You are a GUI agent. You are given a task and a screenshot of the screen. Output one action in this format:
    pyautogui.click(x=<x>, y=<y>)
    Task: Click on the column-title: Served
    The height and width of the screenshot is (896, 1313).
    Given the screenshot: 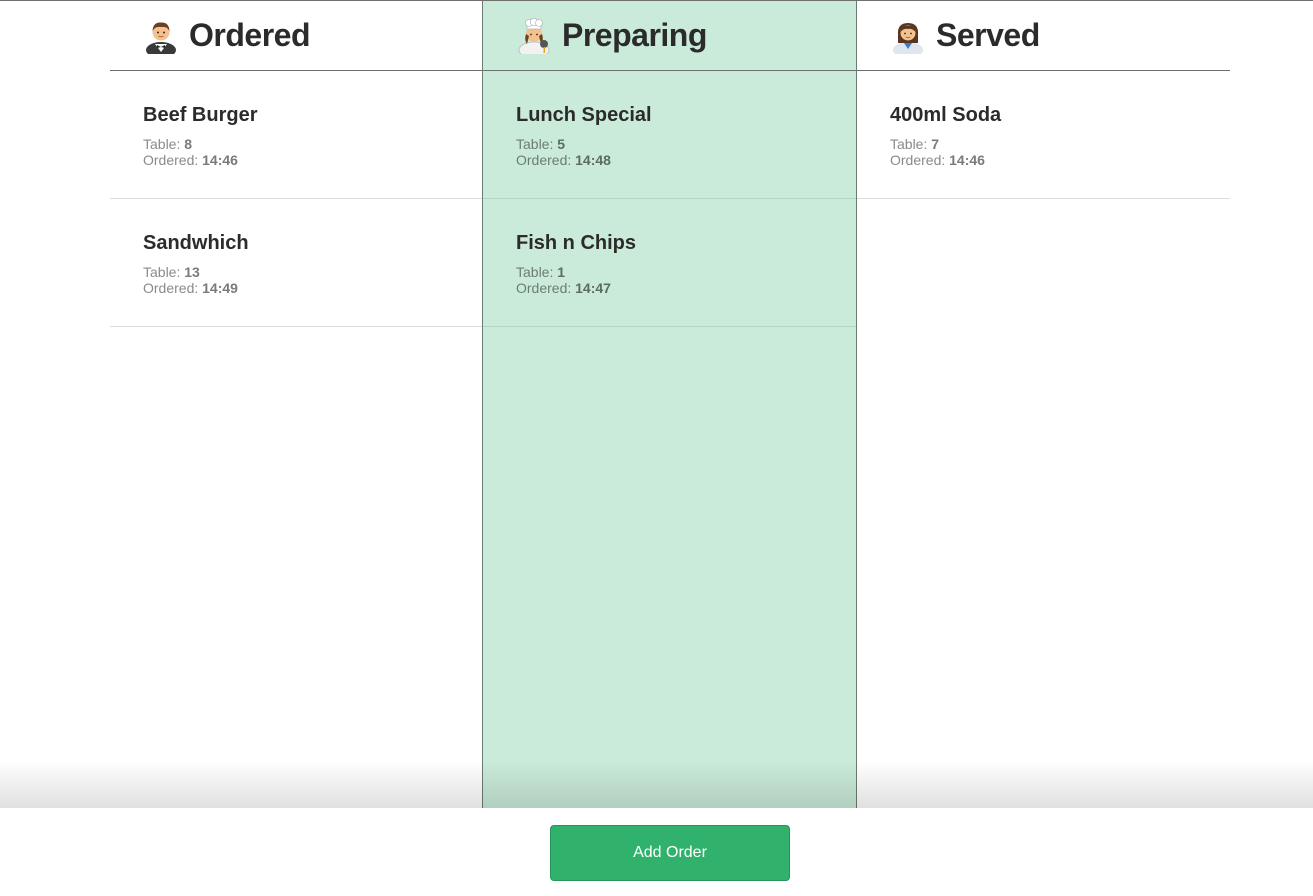 What is the action you would take?
    pyautogui.click(x=988, y=35)
    